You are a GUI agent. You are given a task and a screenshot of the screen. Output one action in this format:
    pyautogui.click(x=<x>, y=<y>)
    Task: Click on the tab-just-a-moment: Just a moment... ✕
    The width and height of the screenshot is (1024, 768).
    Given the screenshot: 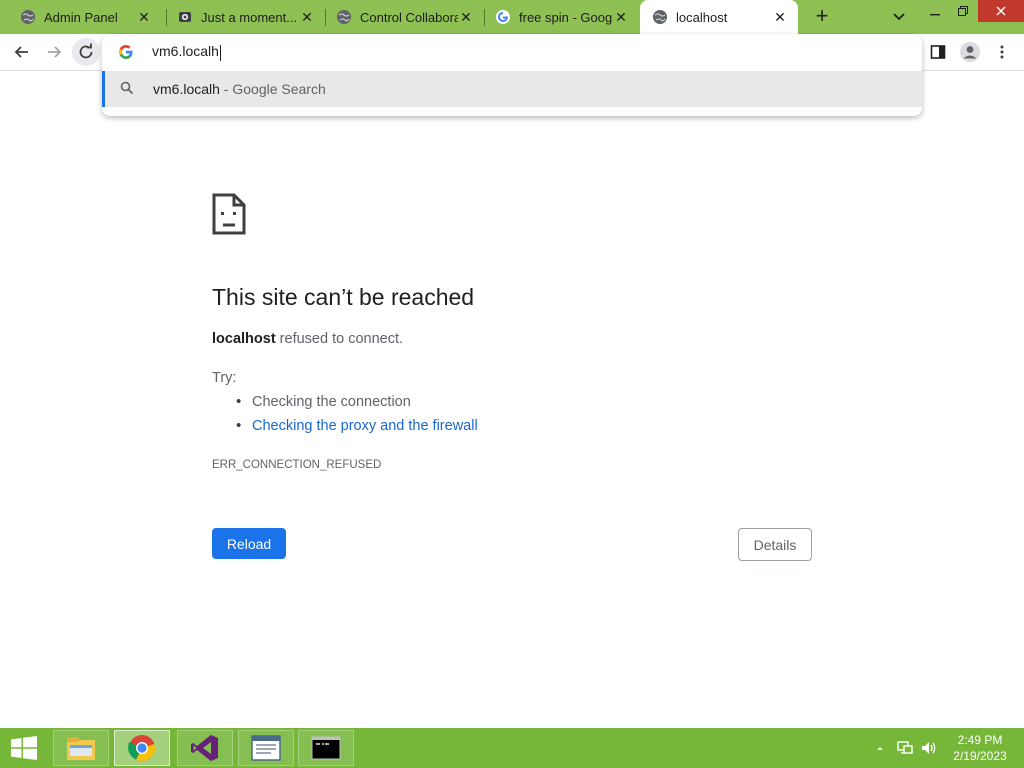 What is the action you would take?
    pyautogui.click(x=246, y=17)
    